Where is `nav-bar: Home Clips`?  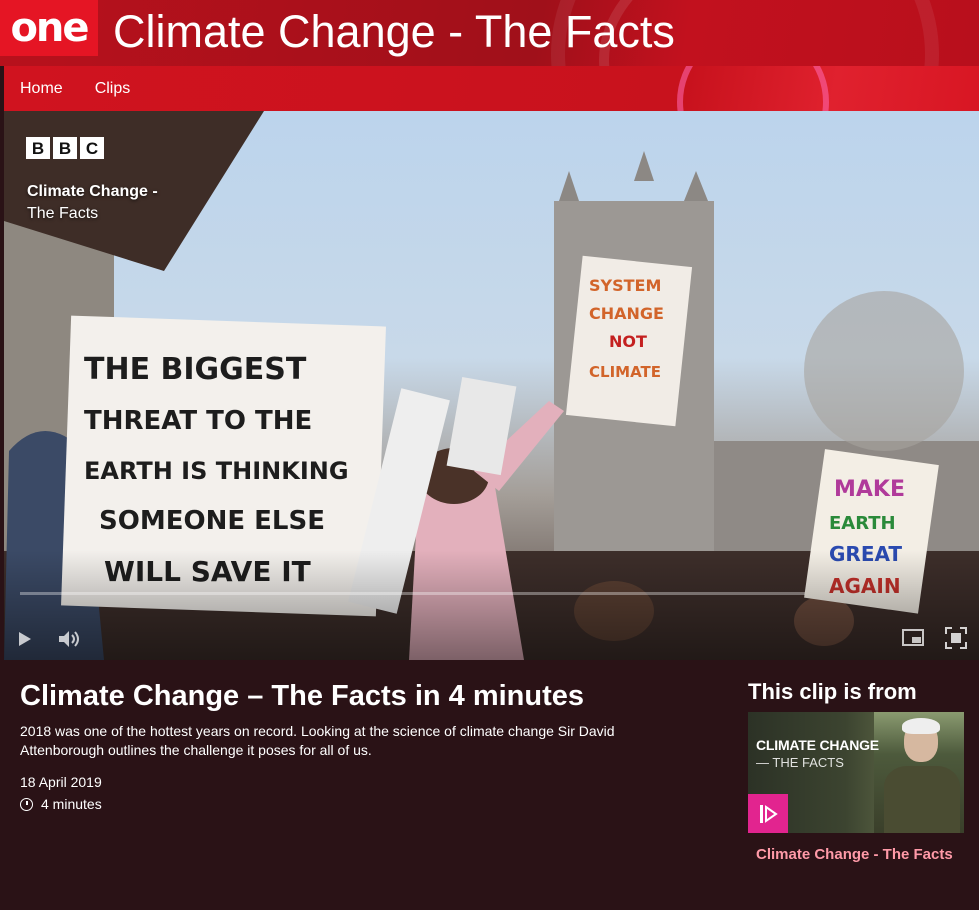
nav-bar: Home Clips is located at coordinates (491, 88).